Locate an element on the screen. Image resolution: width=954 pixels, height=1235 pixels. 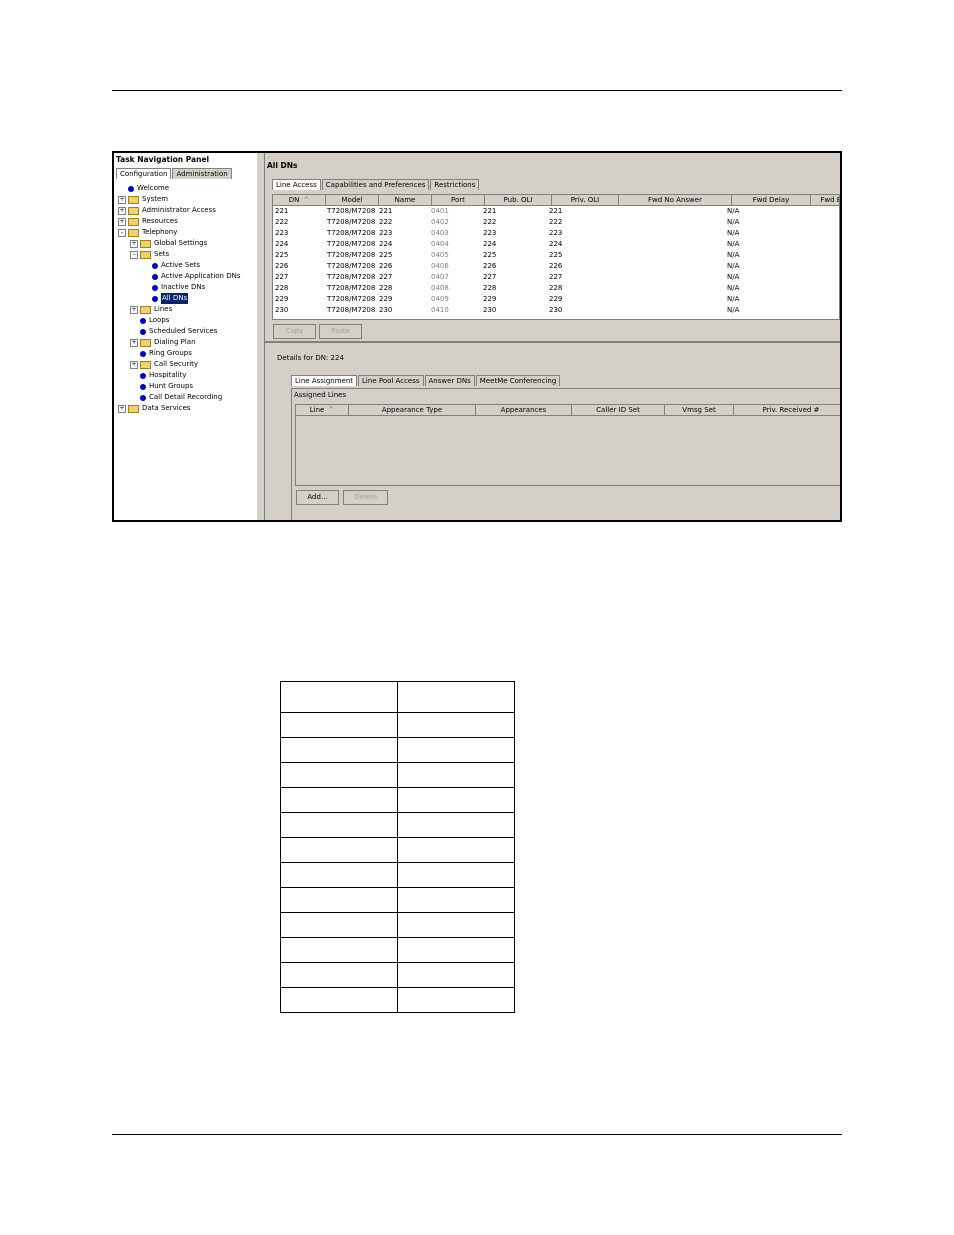
column-header: Pub. OLI is located at coordinates (518, 200).